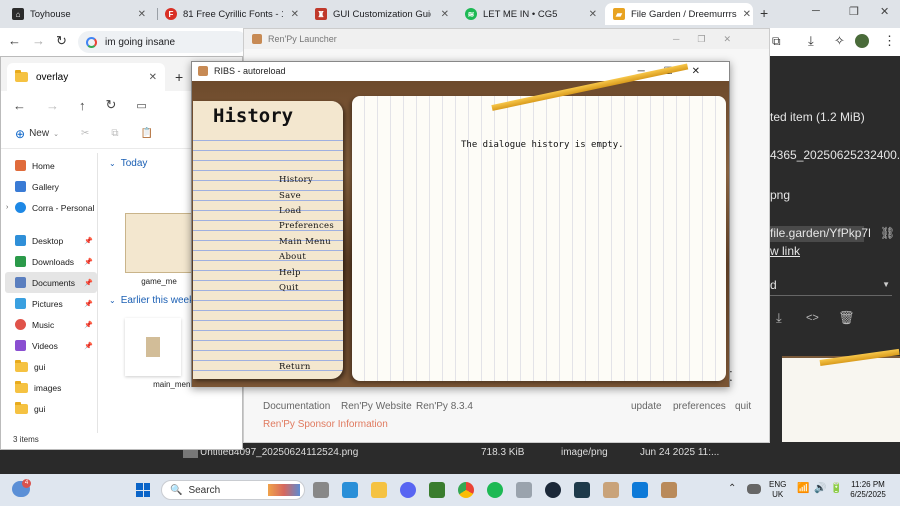 The image size is (900, 506). I want to click on up-icon: ↑, so click(82, 105).